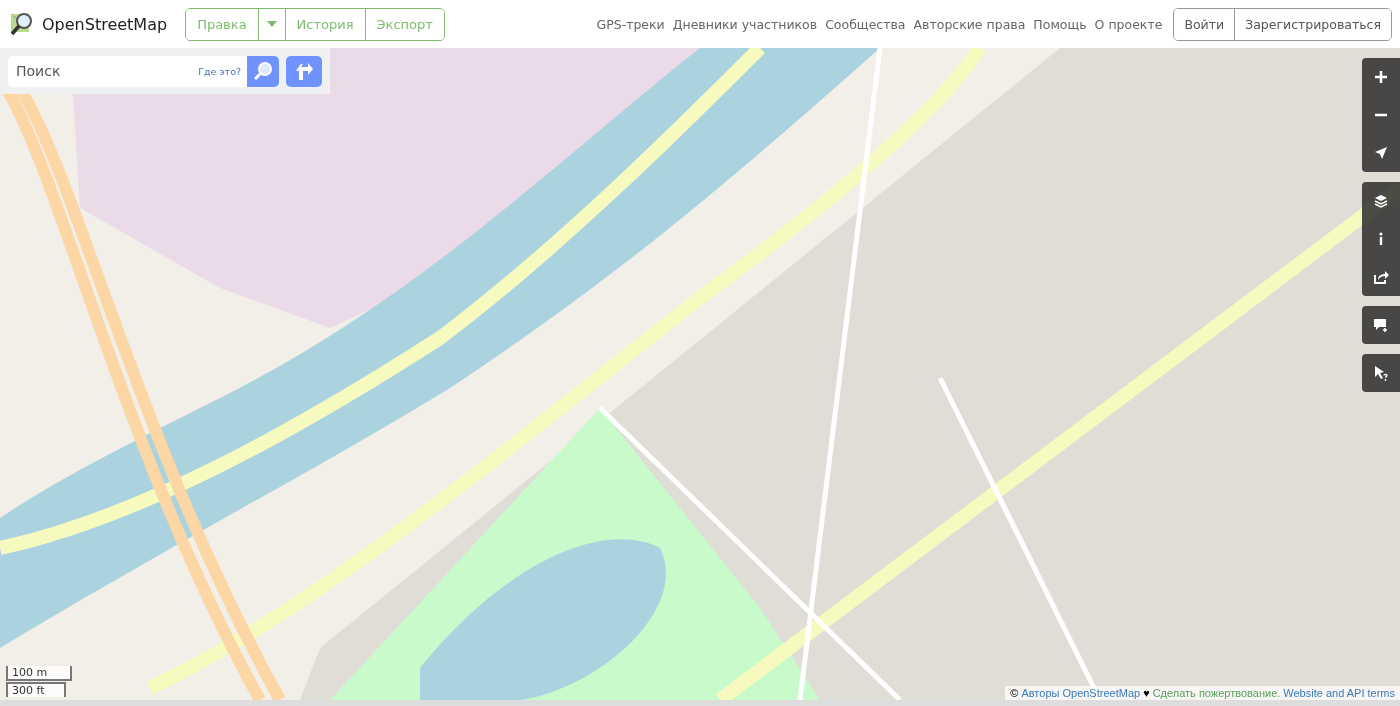 This screenshot has width=1400, height=706. What do you see at coordinates (105, 24) in the screenshot?
I see `site-title: OpenStreetMap` at bounding box center [105, 24].